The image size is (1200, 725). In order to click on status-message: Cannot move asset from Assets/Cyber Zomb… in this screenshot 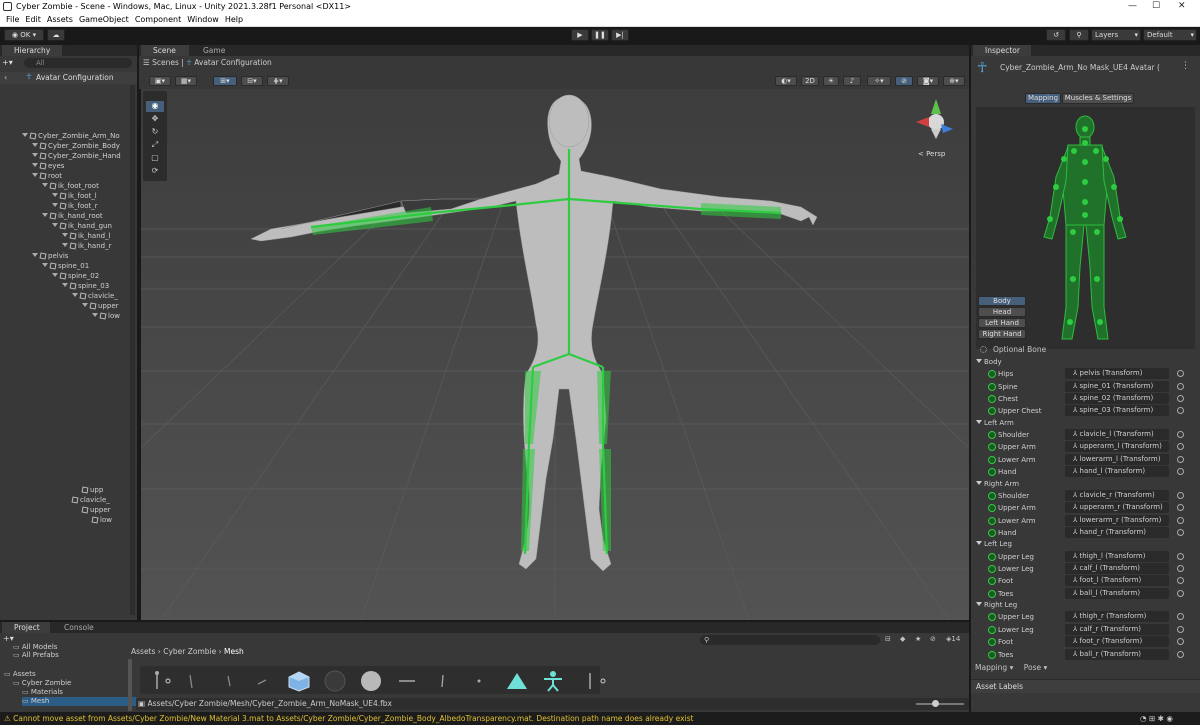, I will do `click(353, 718)`.